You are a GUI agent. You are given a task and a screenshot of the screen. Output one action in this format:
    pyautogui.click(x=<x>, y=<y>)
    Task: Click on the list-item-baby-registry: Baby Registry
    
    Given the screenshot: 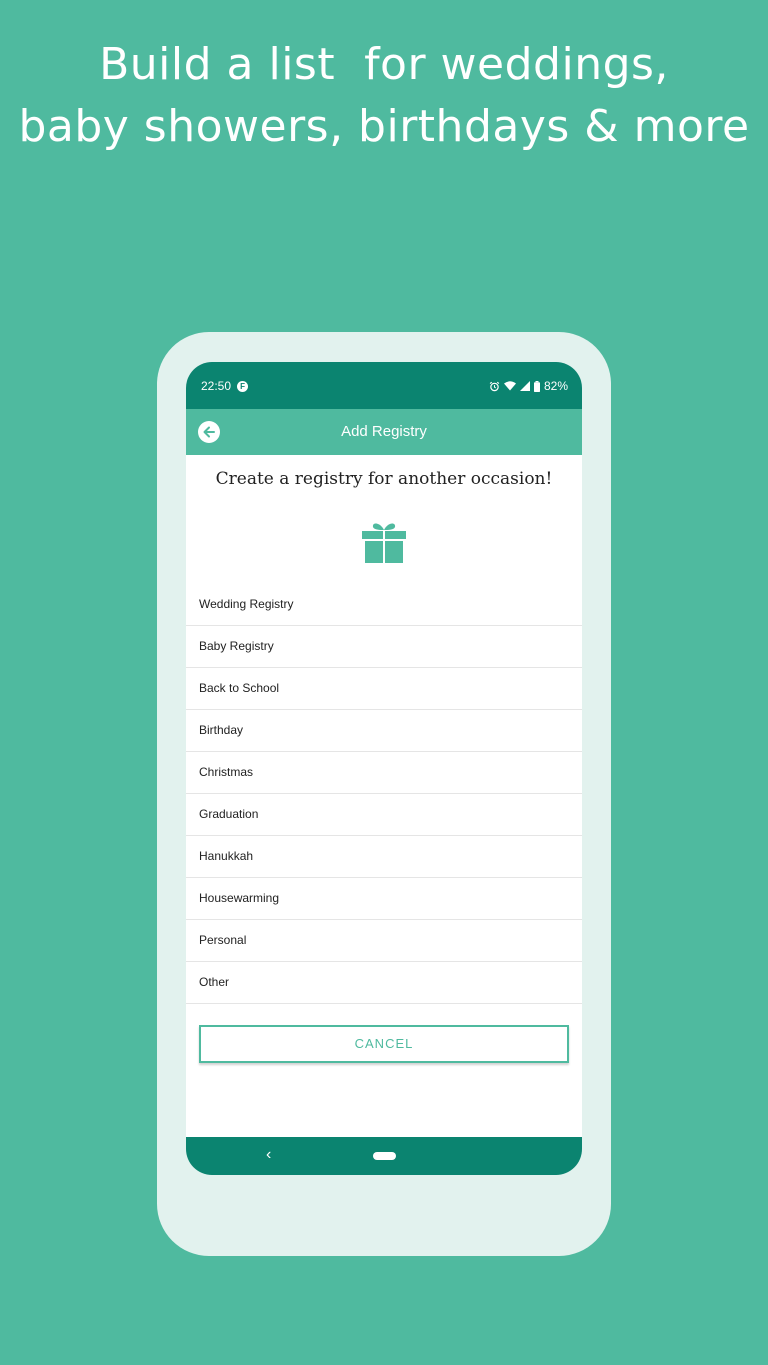 What is the action you would take?
    pyautogui.click(x=384, y=647)
    